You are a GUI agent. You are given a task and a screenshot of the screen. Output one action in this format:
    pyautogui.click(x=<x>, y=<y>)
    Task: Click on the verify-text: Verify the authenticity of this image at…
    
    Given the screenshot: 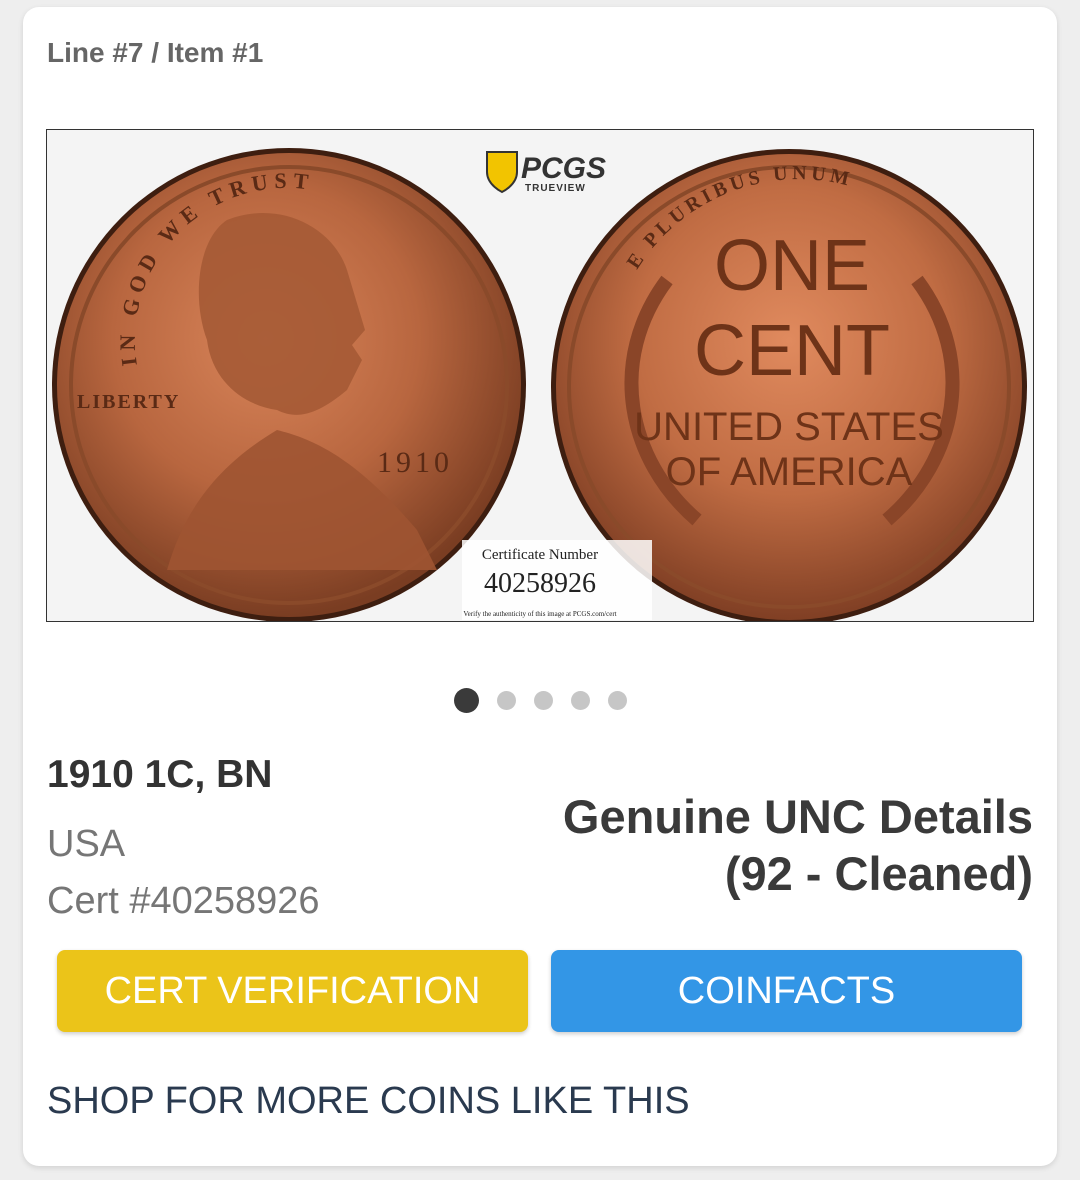 What is the action you would take?
    pyautogui.click(x=539, y=614)
    